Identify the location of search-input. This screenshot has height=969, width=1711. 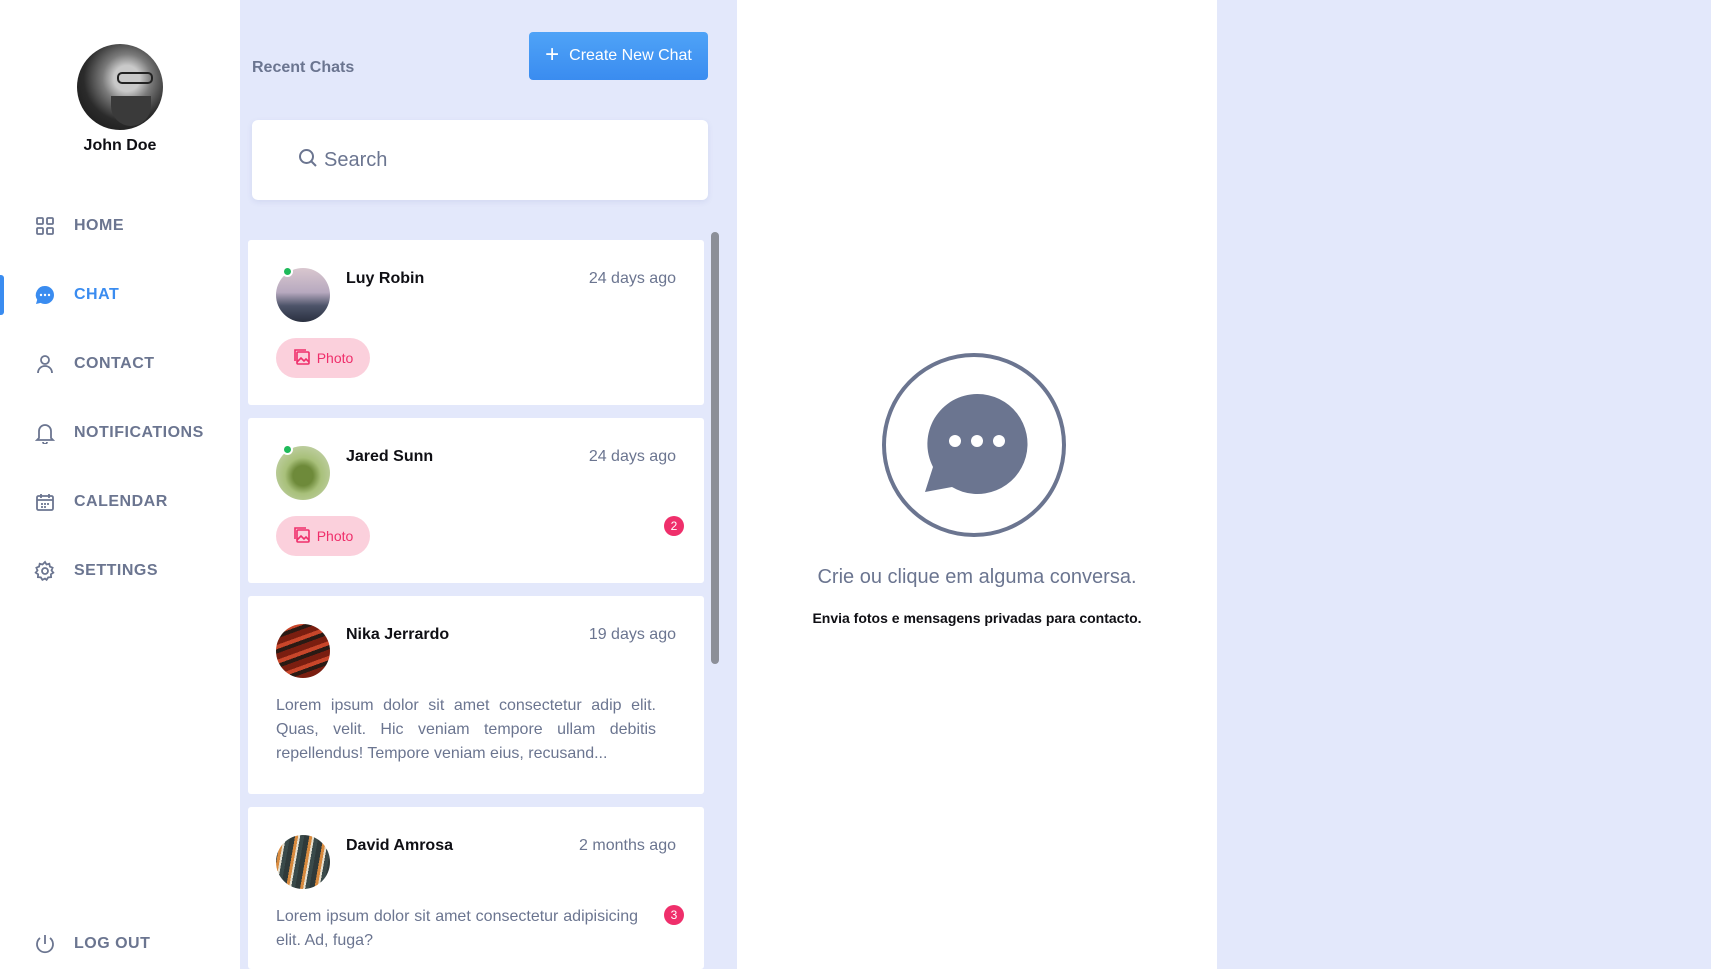
(504, 160).